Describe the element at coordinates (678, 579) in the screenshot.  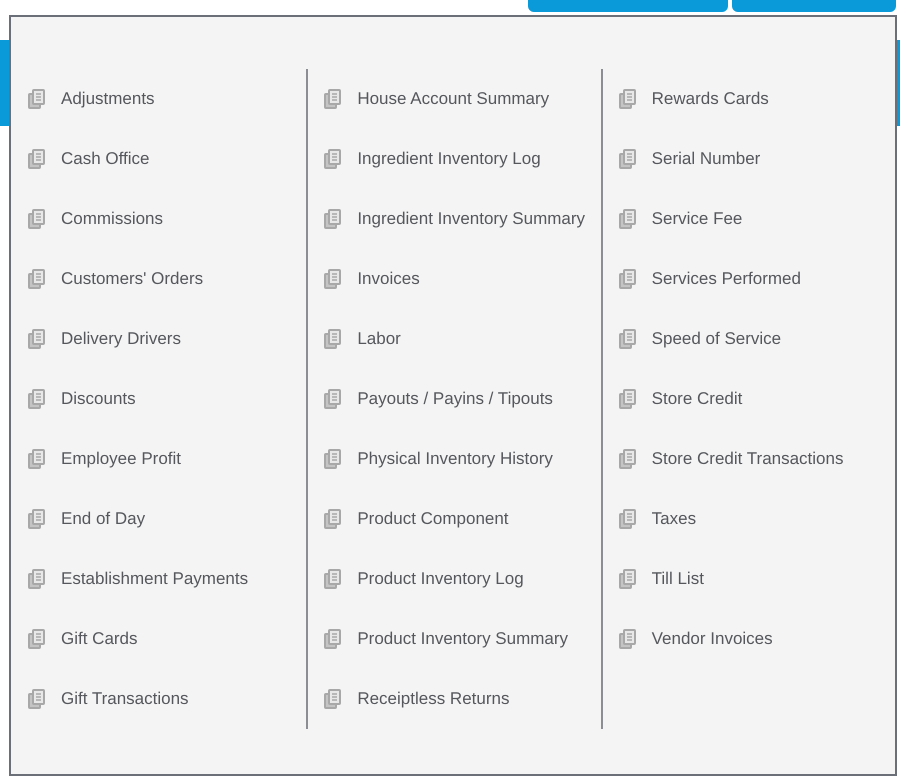
I see `report-link: Till List` at that location.